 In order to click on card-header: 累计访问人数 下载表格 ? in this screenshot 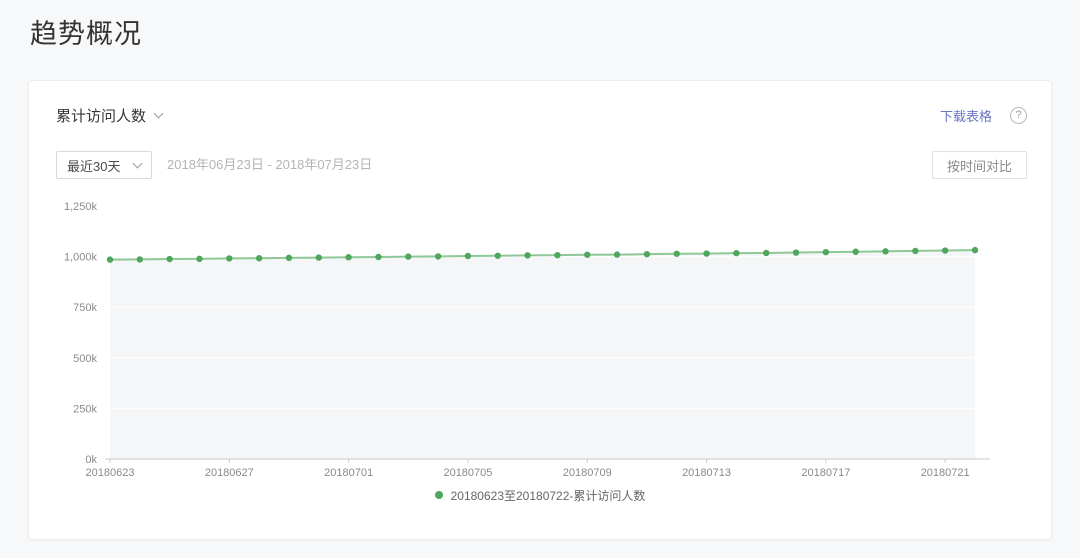, I will do `click(540, 116)`.